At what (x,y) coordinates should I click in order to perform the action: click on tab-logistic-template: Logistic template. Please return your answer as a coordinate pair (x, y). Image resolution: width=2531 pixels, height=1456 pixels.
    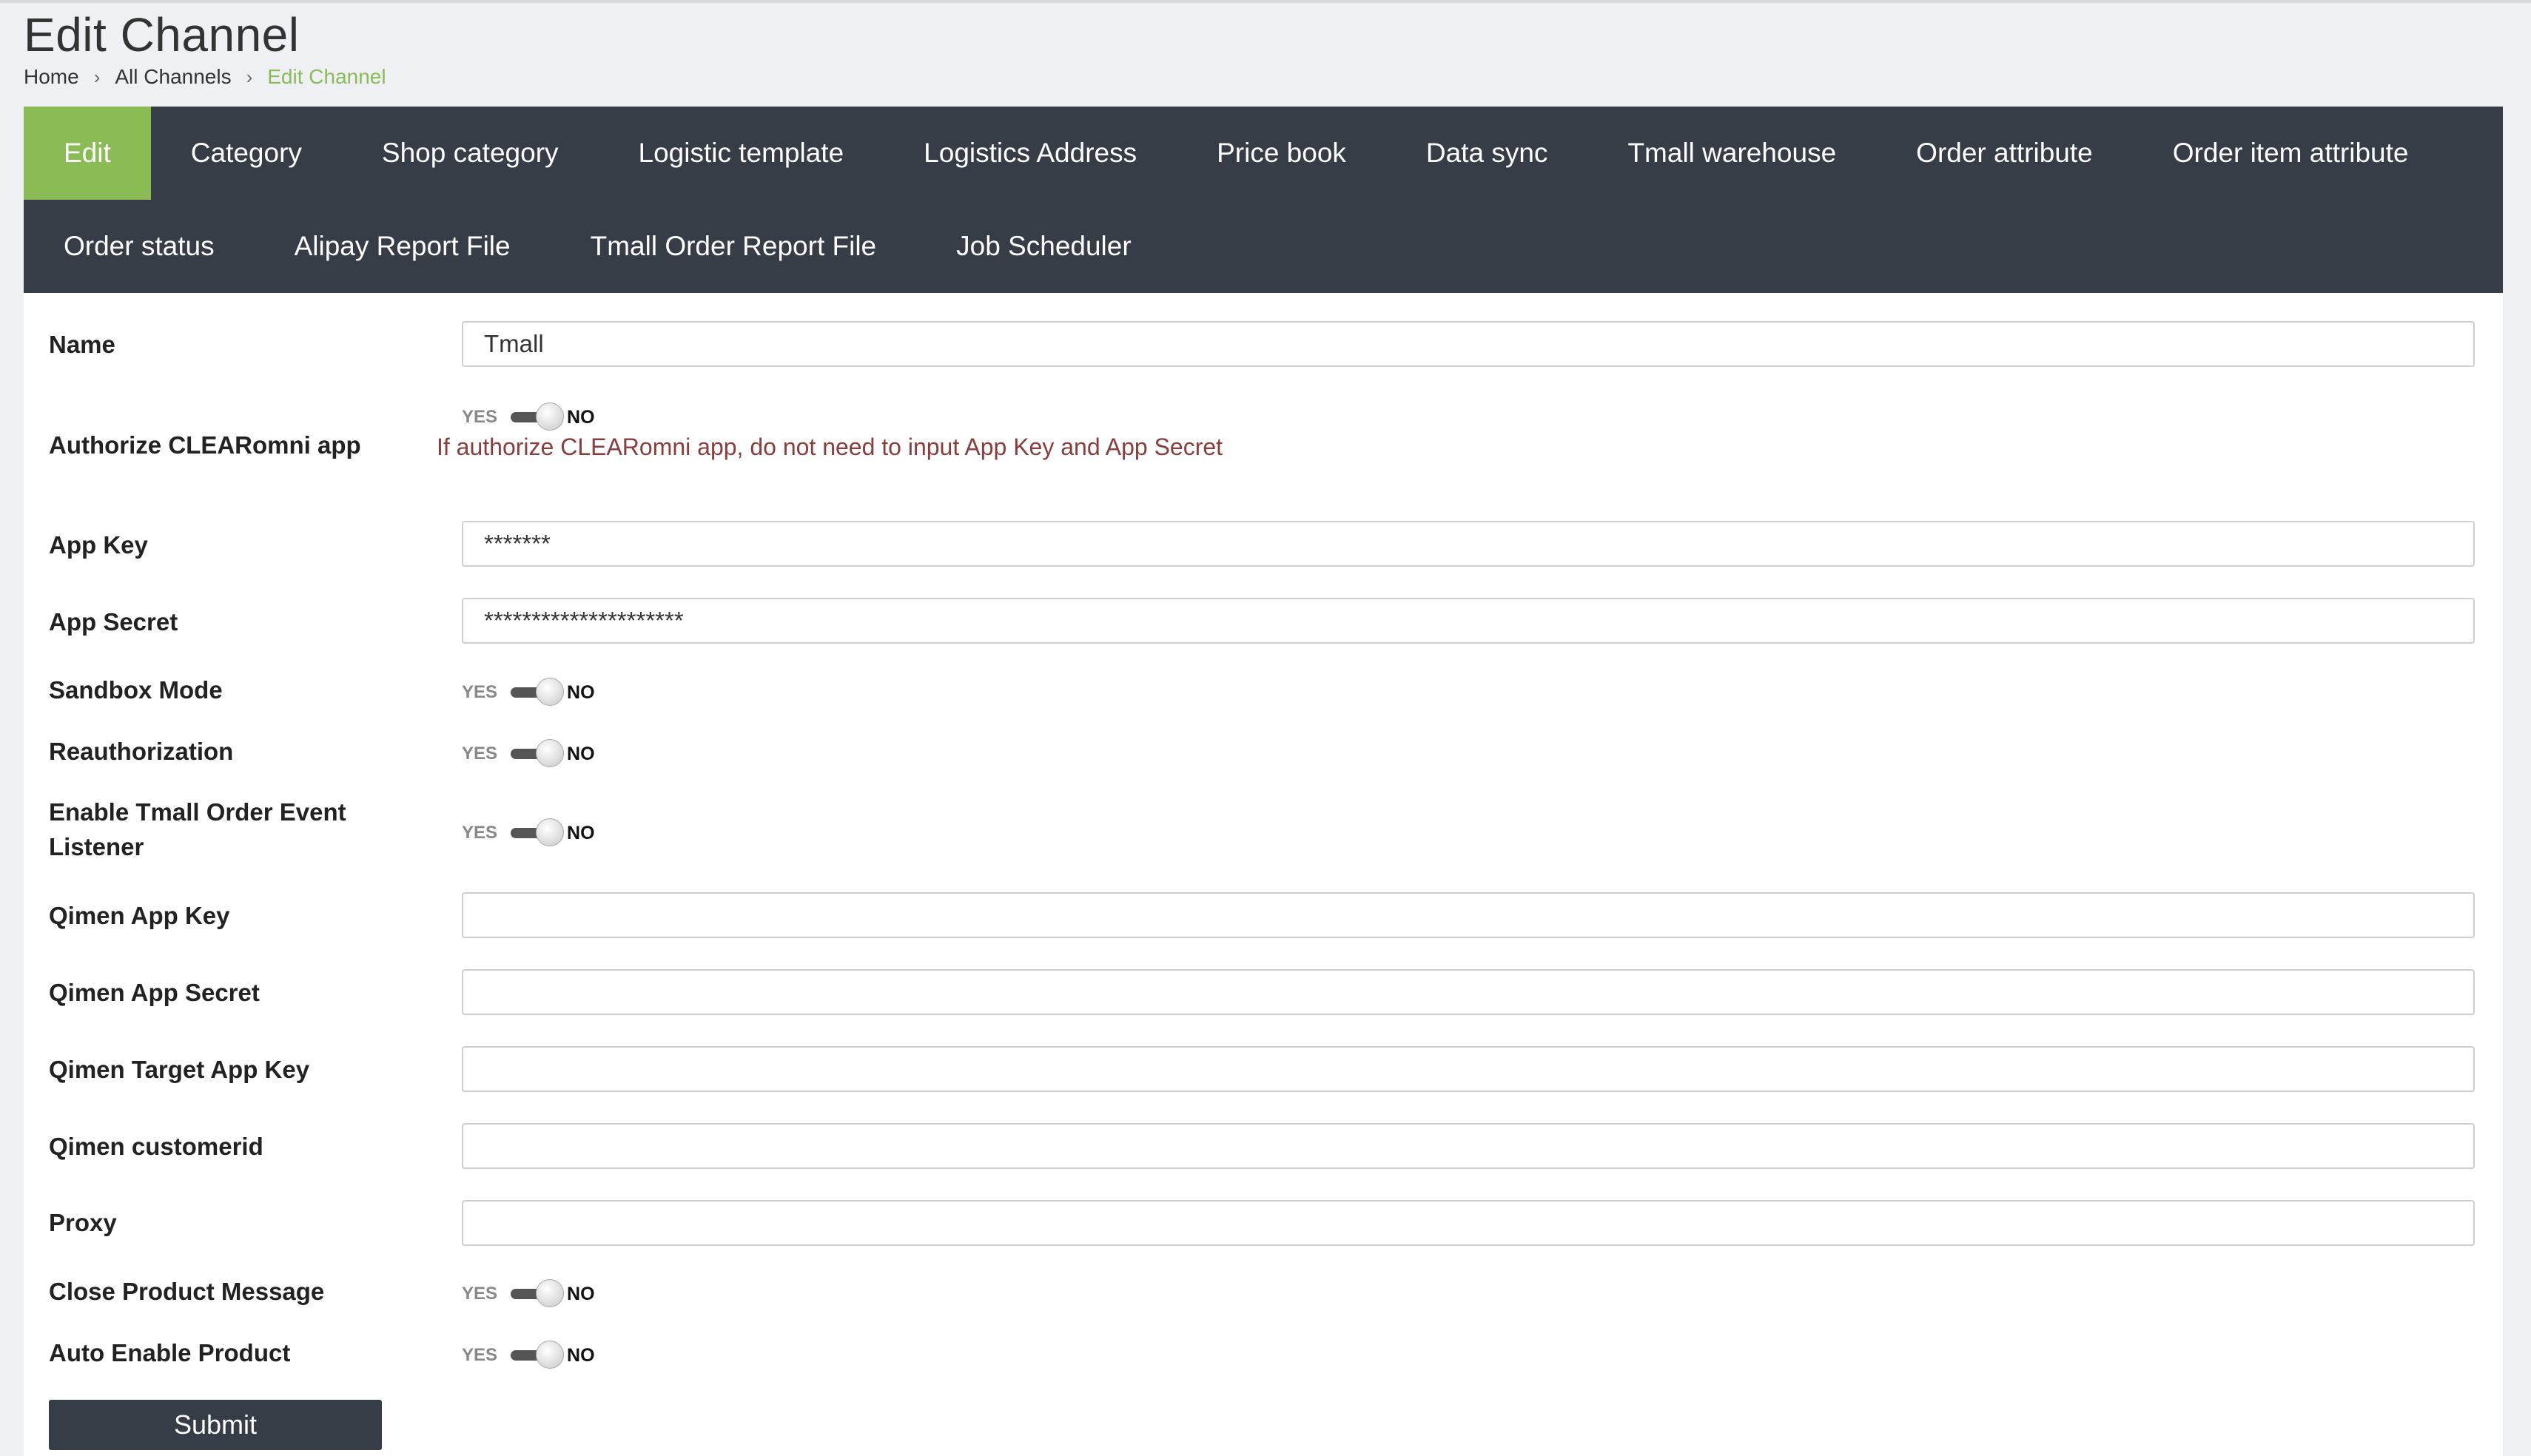
    Looking at the image, I should click on (741, 153).